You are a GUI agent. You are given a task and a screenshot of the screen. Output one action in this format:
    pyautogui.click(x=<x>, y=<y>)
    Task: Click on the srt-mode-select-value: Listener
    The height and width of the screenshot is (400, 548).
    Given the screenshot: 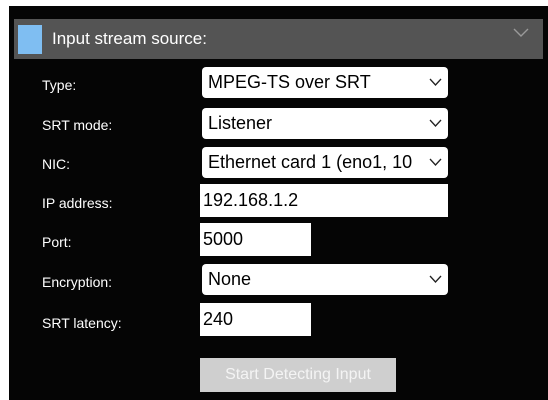 What is the action you would take?
    pyautogui.click(x=240, y=123)
    